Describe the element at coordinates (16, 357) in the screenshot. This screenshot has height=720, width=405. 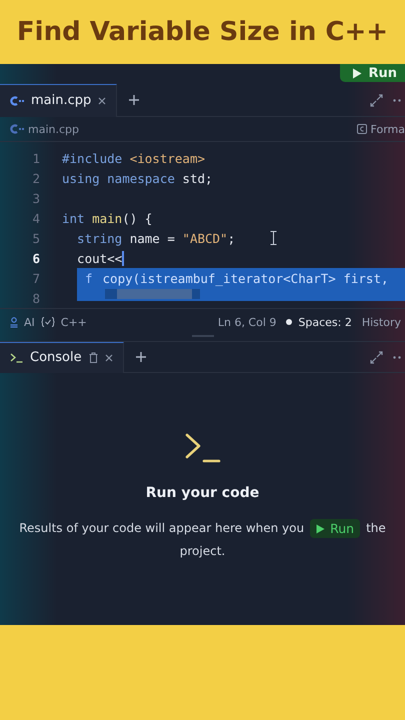
I see `terminal-icon` at that location.